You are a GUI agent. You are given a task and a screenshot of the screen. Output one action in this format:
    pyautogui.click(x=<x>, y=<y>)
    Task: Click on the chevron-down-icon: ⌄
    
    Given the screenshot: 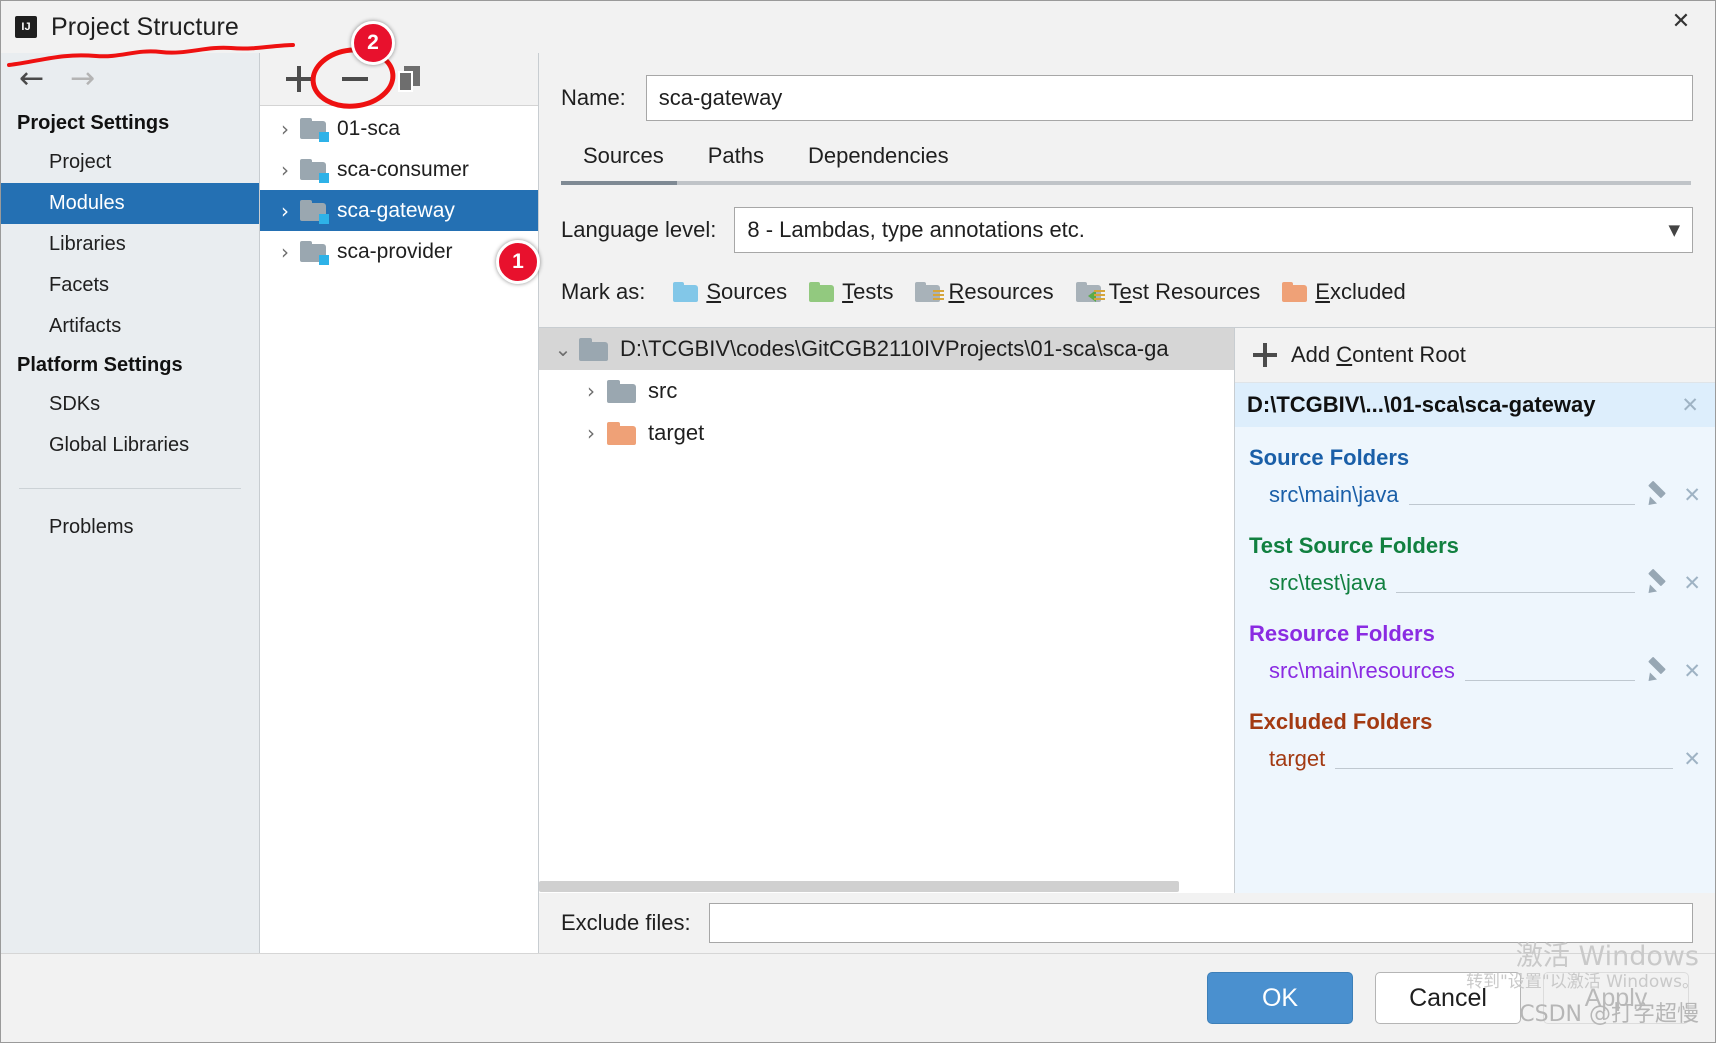 What is the action you would take?
    pyautogui.click(x=563, y=349)
    